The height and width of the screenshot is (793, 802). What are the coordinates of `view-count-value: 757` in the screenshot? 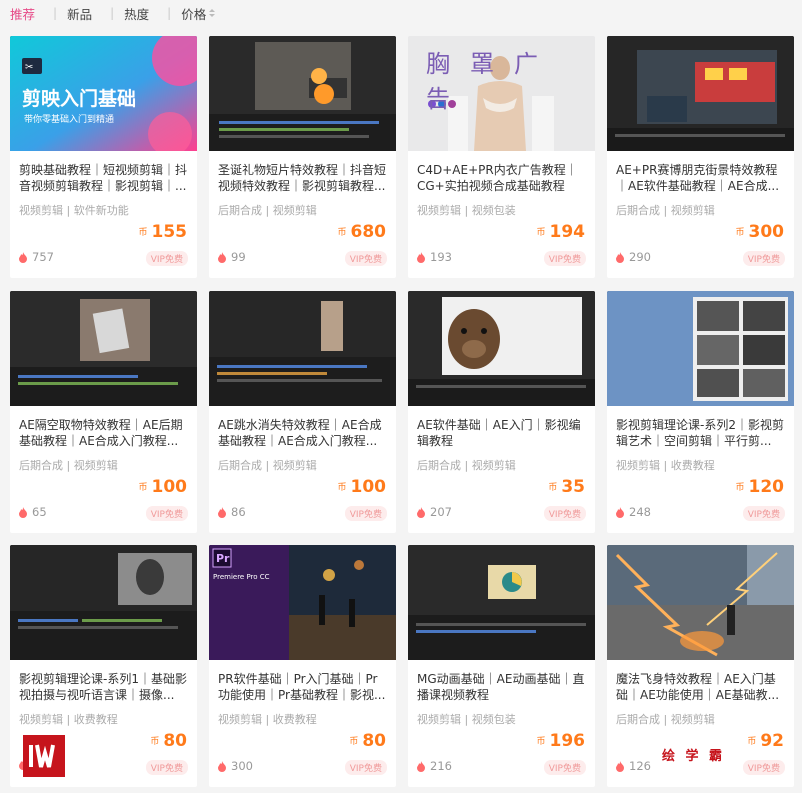 It's located at (43, 257).